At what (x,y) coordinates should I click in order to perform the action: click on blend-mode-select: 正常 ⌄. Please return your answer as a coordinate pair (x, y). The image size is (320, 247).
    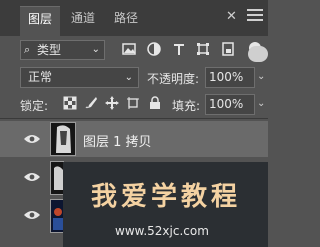
    Looking at the image, I should click on (79, 77).